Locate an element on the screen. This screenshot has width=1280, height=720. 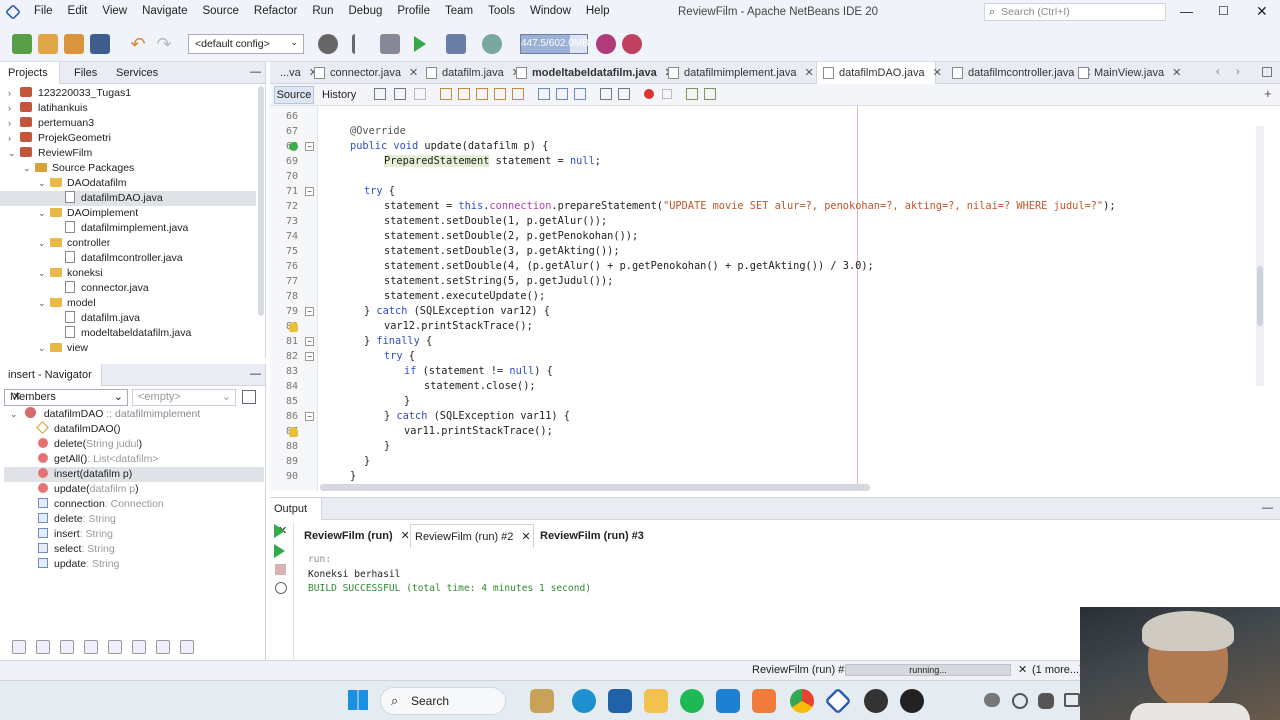
save-all-icon is located at coordinates (100, 43).